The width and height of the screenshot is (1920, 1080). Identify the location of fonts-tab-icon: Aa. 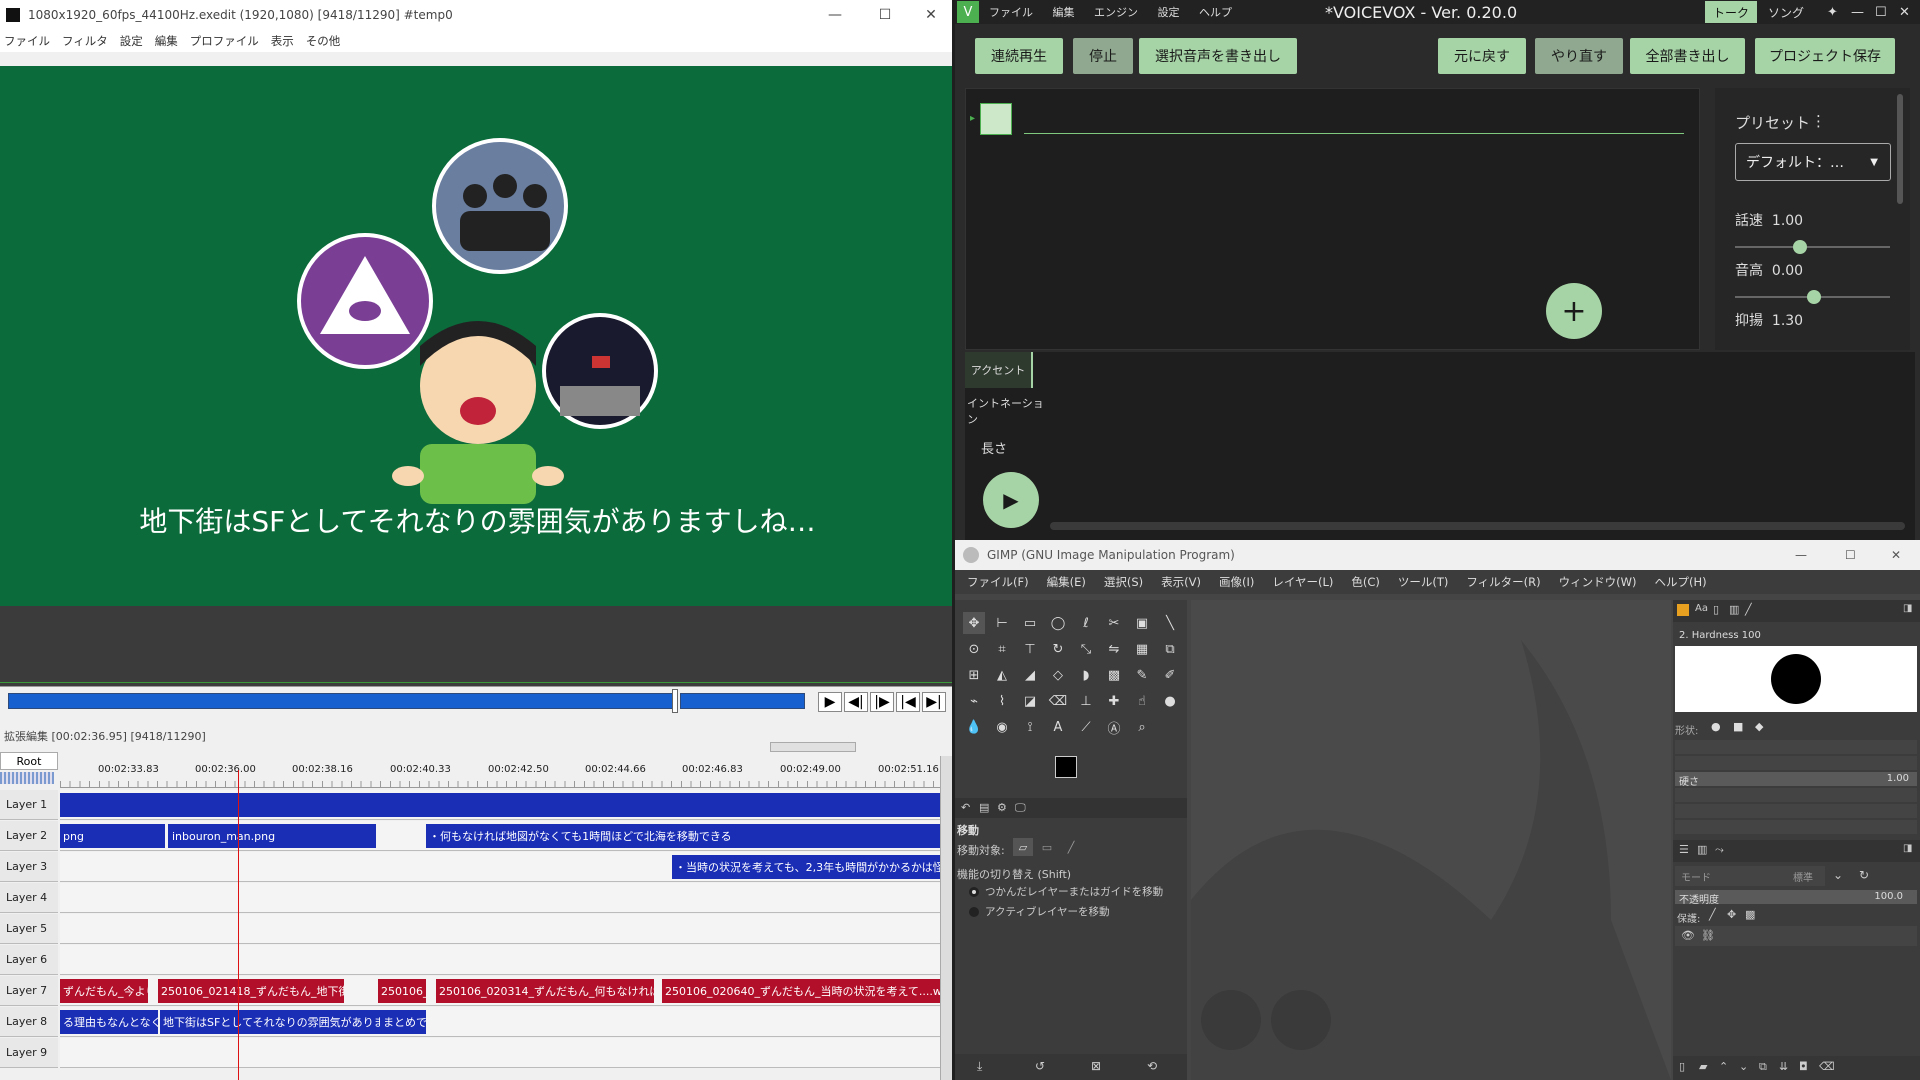
(1701, 608).